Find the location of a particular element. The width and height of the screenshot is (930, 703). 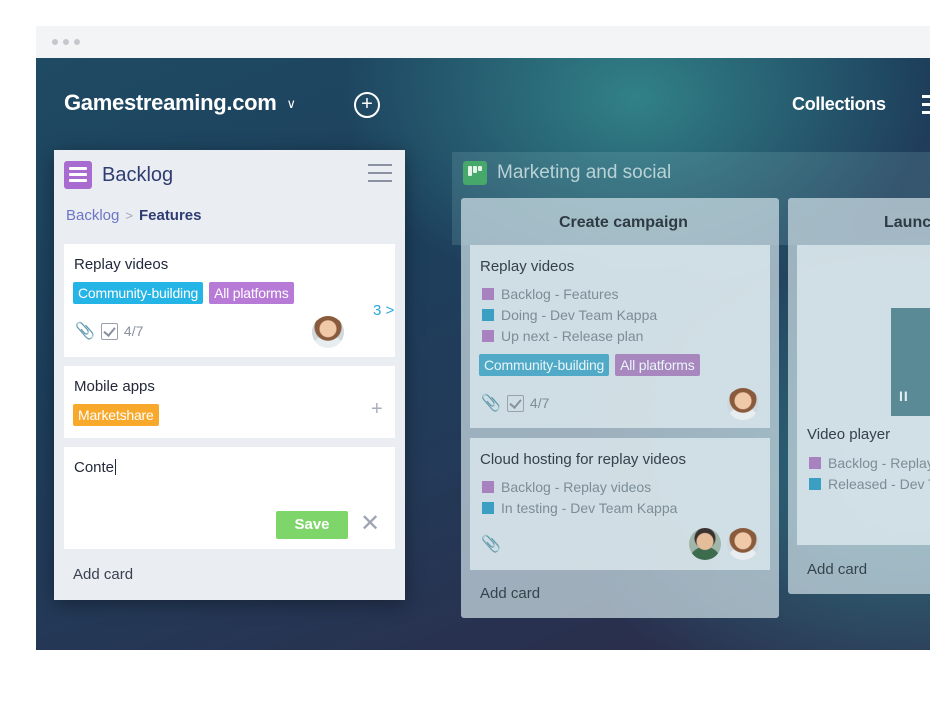

card-tags: Marketshare is located at coordinates (116, 415).